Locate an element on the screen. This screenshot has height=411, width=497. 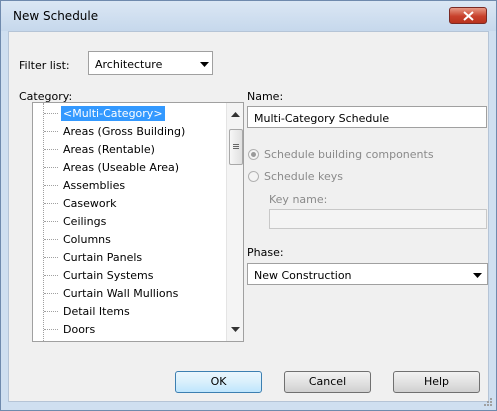
category-list-item: Curtain Wall Mullions is located at coordinates (136, 293).